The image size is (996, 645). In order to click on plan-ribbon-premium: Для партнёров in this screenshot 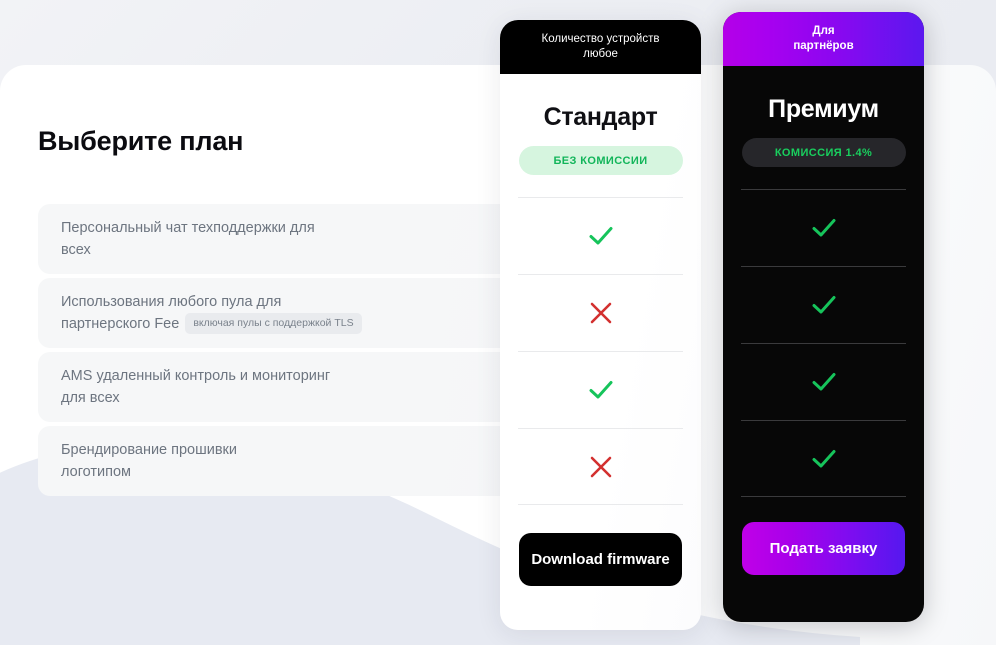, I will do `click(823, 39)`.